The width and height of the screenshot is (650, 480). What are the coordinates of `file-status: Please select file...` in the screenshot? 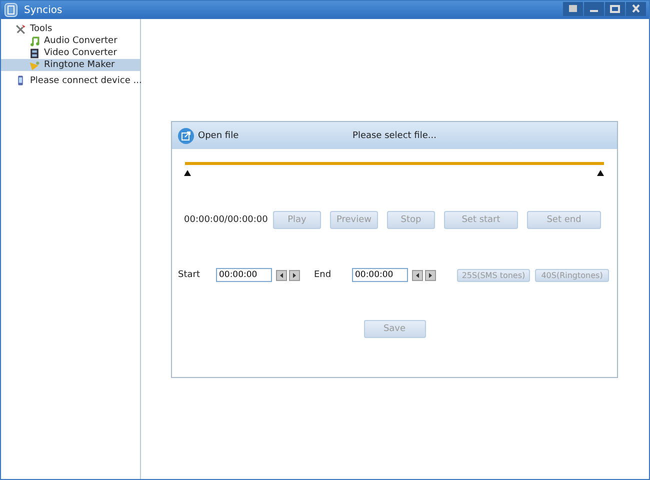 It's located at (394, 135).